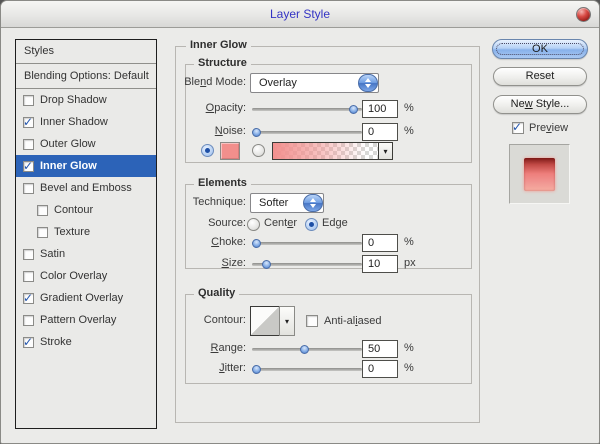  I want to click on range-slider, so click(307, 349).